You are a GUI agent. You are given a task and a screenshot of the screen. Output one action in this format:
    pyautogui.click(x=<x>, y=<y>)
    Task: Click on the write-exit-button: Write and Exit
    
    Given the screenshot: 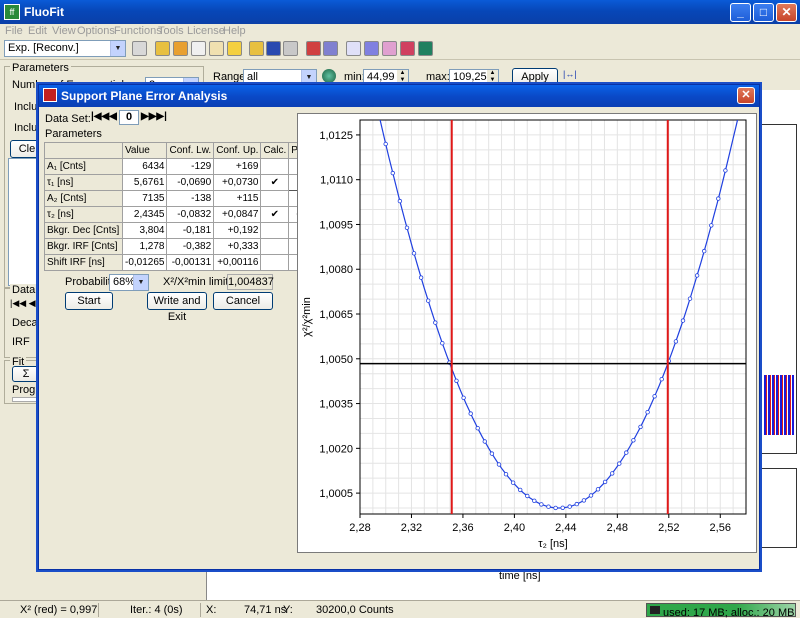 What is the action you would take?
    pyautogui.click(x=177, y=307)
    